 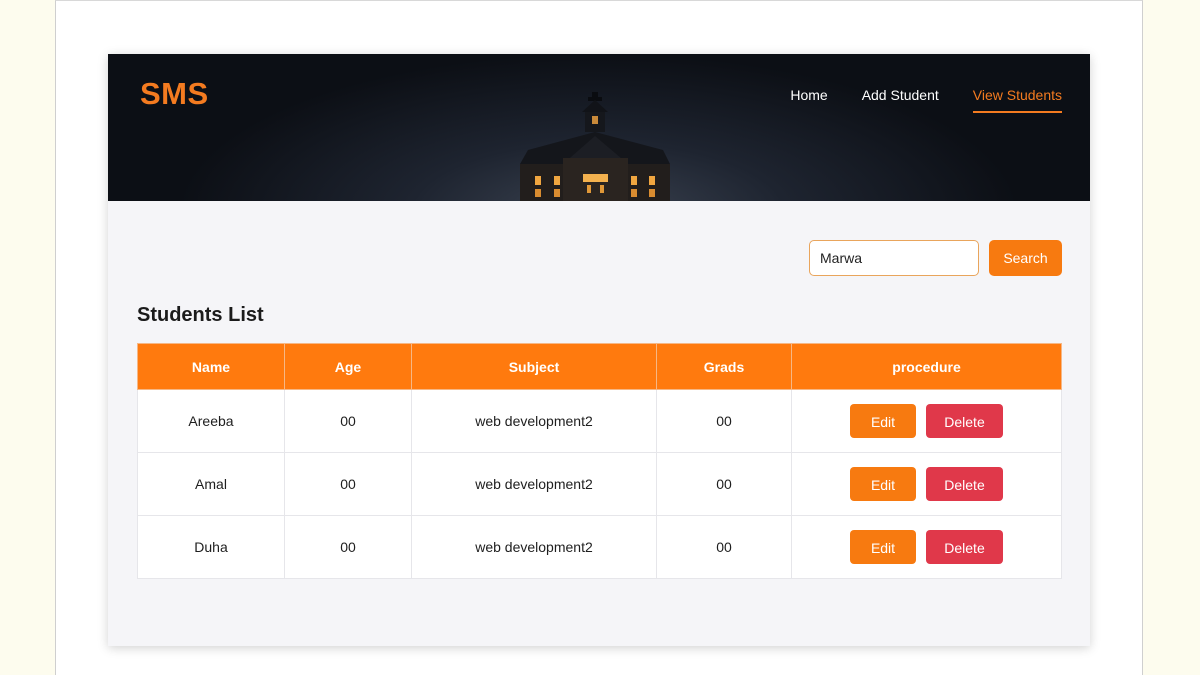 I want to click on cell-name: Amal, so click(x=211, y=484).